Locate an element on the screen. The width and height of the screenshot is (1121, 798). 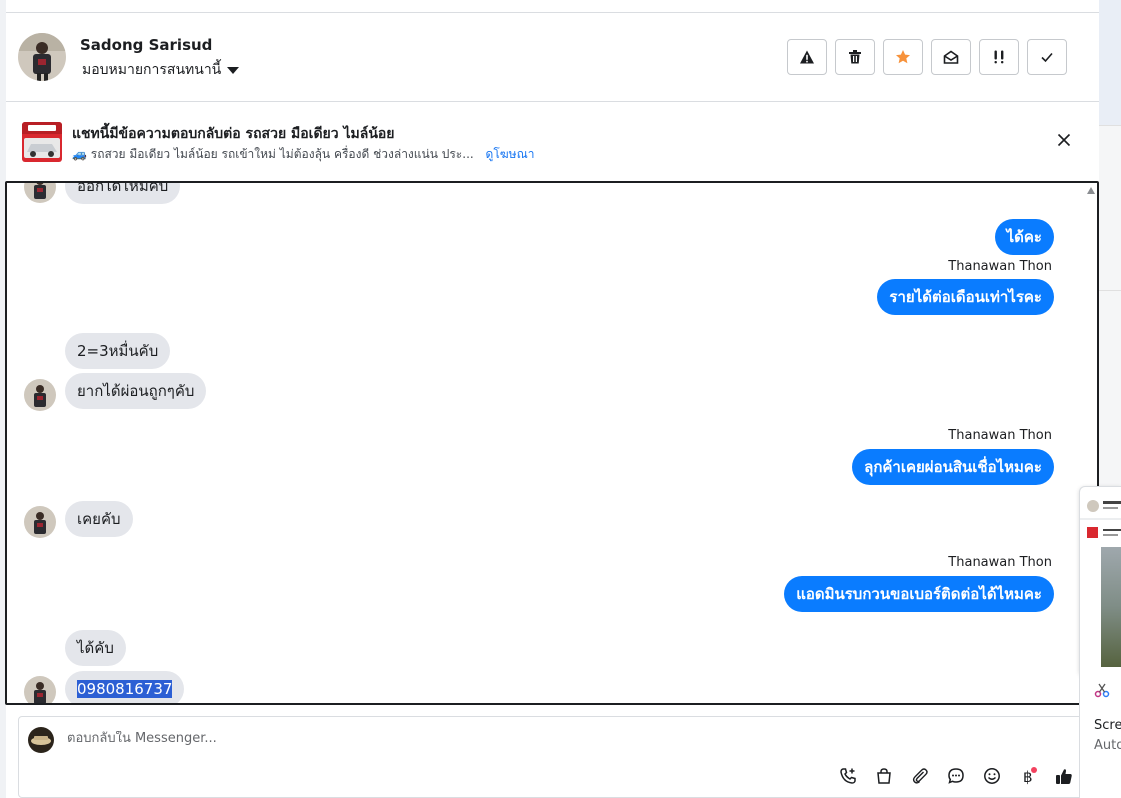
incoming-message: 0980816737 is located at coordinates (125, 687).